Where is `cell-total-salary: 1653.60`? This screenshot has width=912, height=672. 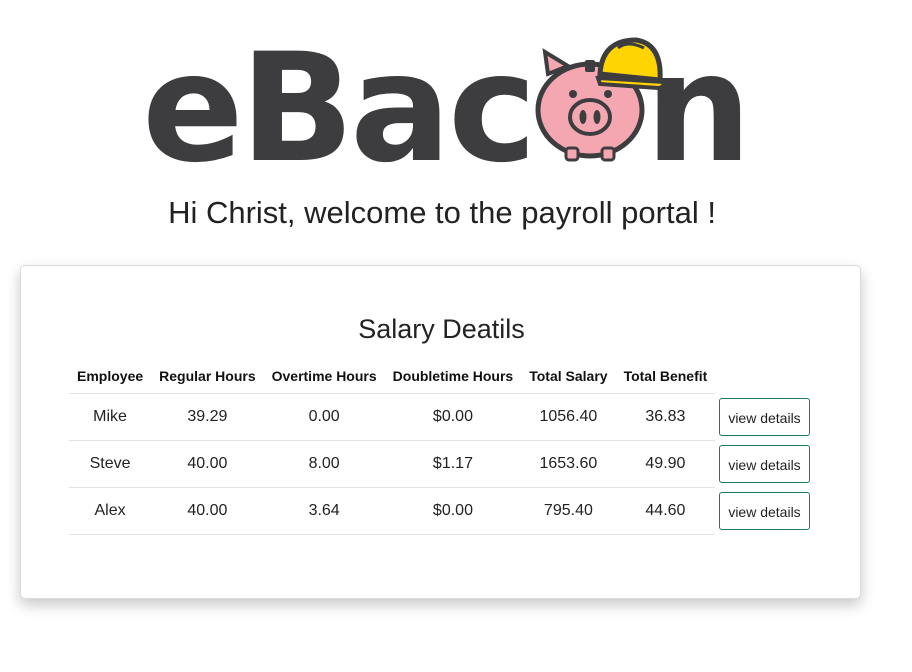 cell-total-salary: 1653.60 is located at coordinates (568, 464).